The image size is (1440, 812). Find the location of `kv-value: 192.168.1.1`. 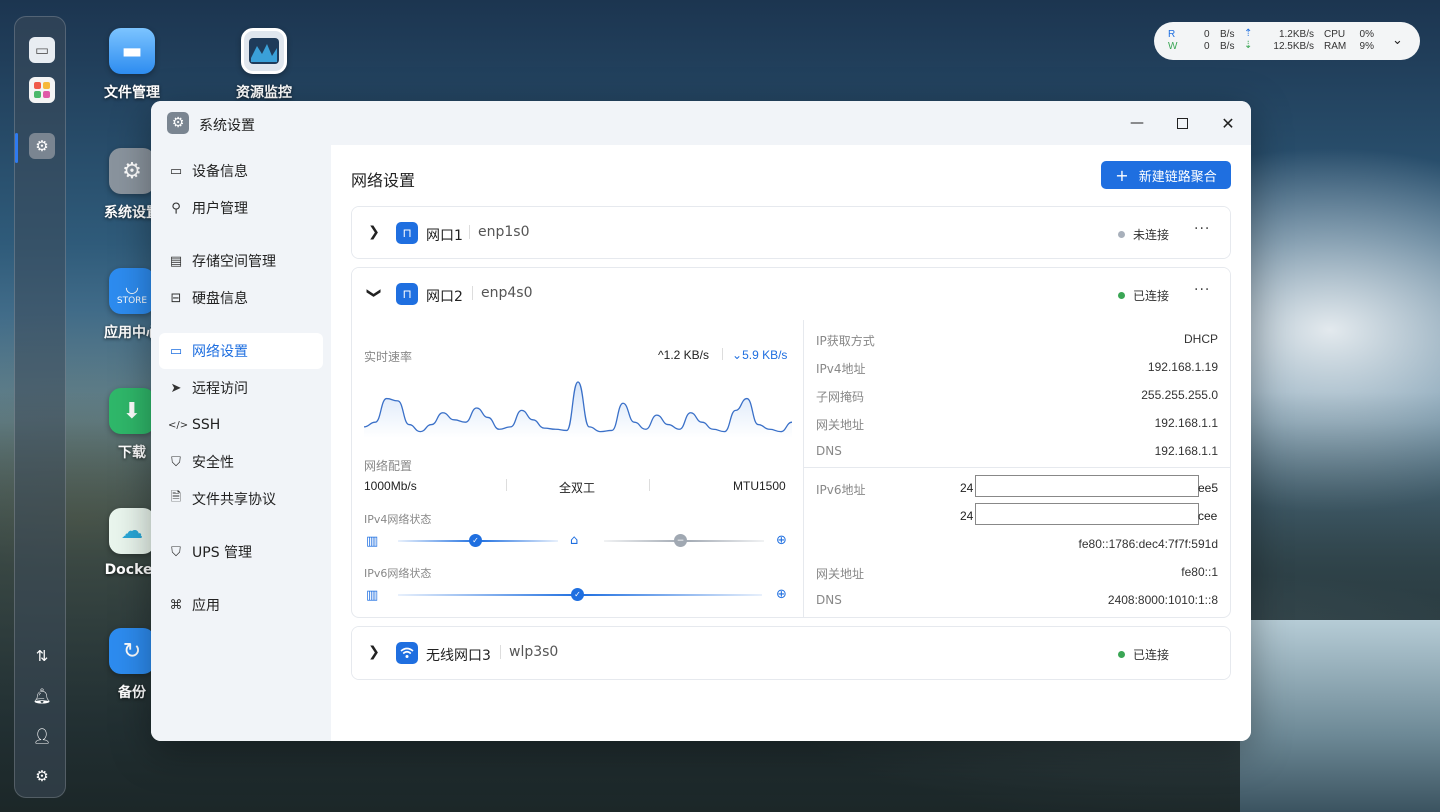

kv-value: 192.168.1.1 is located at coordinates (1186, 451).